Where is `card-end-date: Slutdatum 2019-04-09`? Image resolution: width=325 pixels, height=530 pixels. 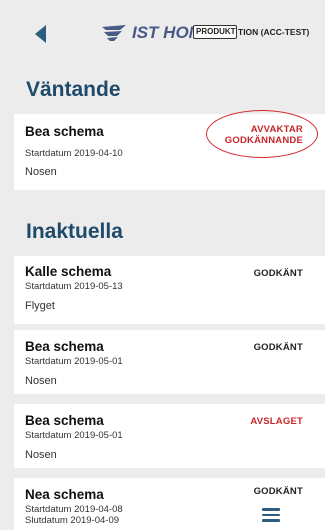 card-end-date: Slutdatum 2019-04-09 is located at coordinates (72, 520).